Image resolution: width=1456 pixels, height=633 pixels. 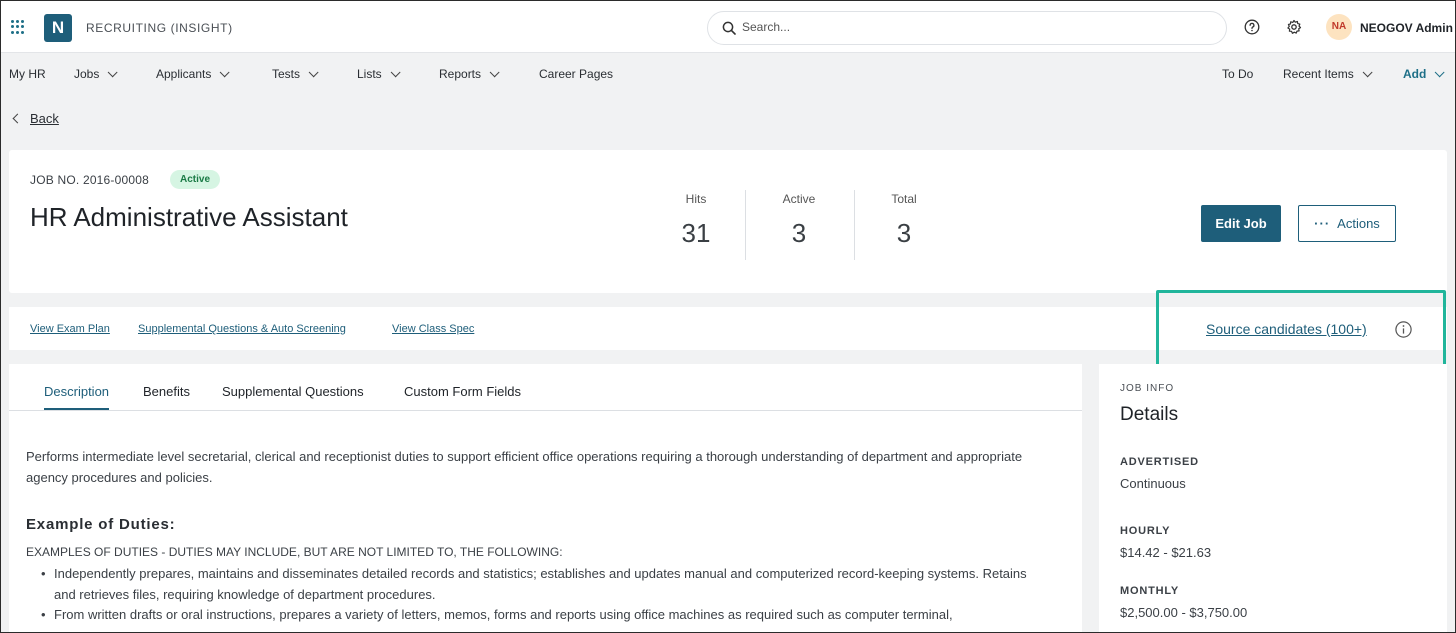 I want to click on tab-description: Description, so click(x=77, y=397).